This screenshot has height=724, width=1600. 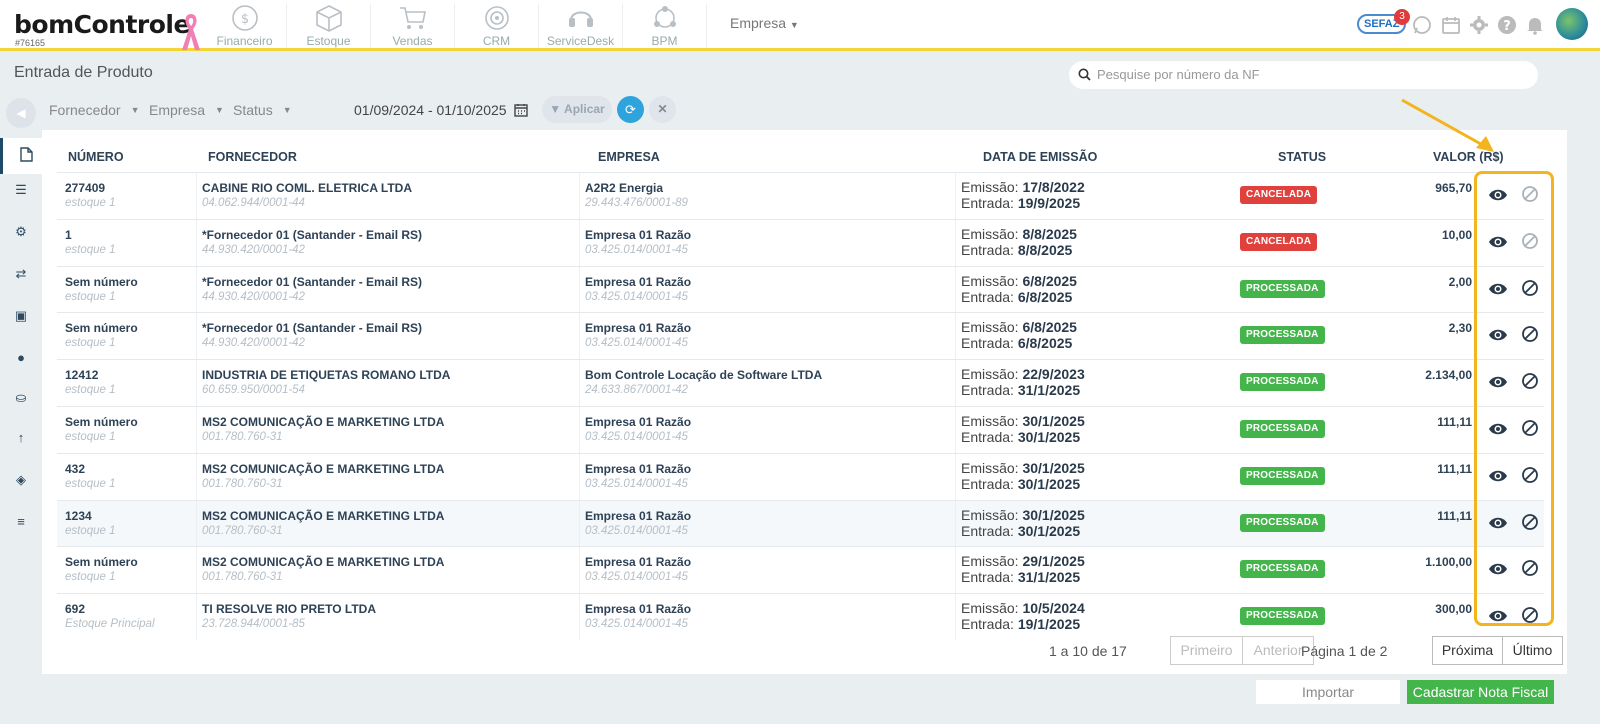 What do you see at coordinates (21, 401) in the screenshot?
I see `sidebar-item-basket: ⛀` at bounding box center [21, 401].